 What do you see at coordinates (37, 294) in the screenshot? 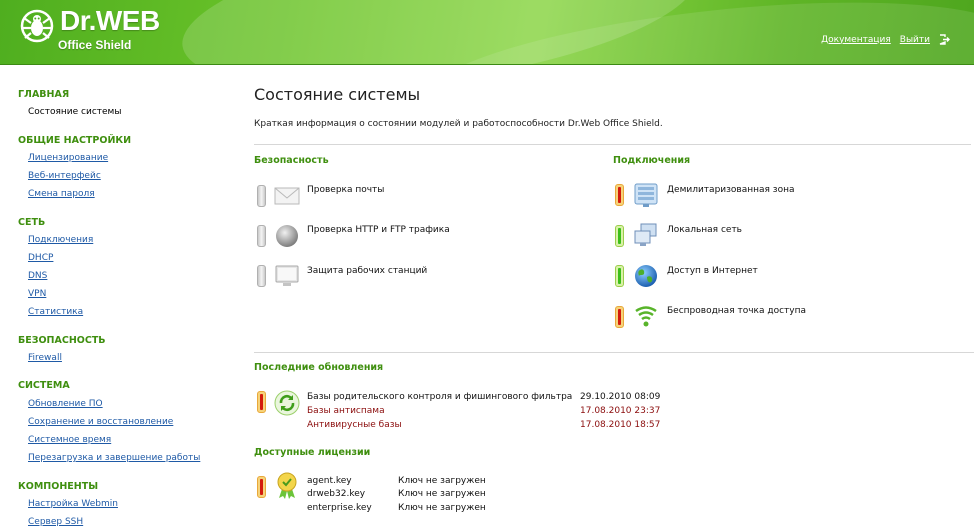
I see `nav-item-vpn: VPN` at bounding box center [37, 294].